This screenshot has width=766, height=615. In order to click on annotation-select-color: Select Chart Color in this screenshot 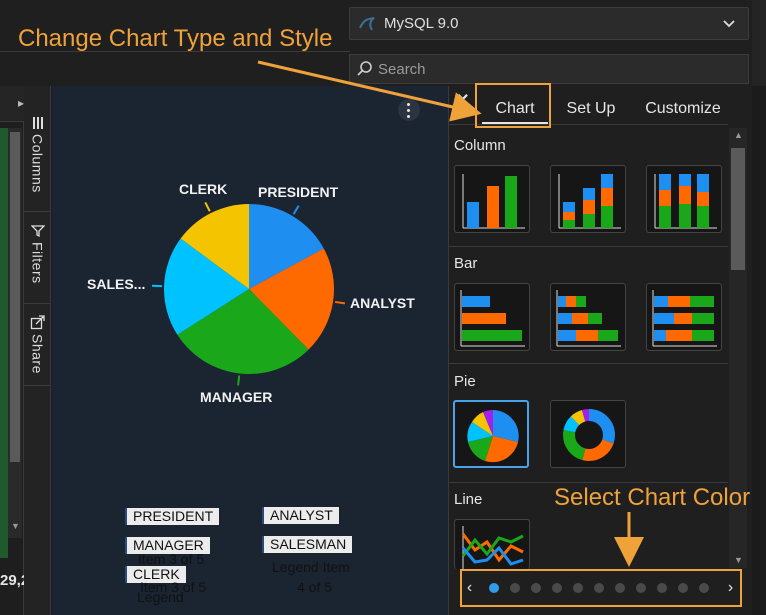, I will do `click(652, 497)`.